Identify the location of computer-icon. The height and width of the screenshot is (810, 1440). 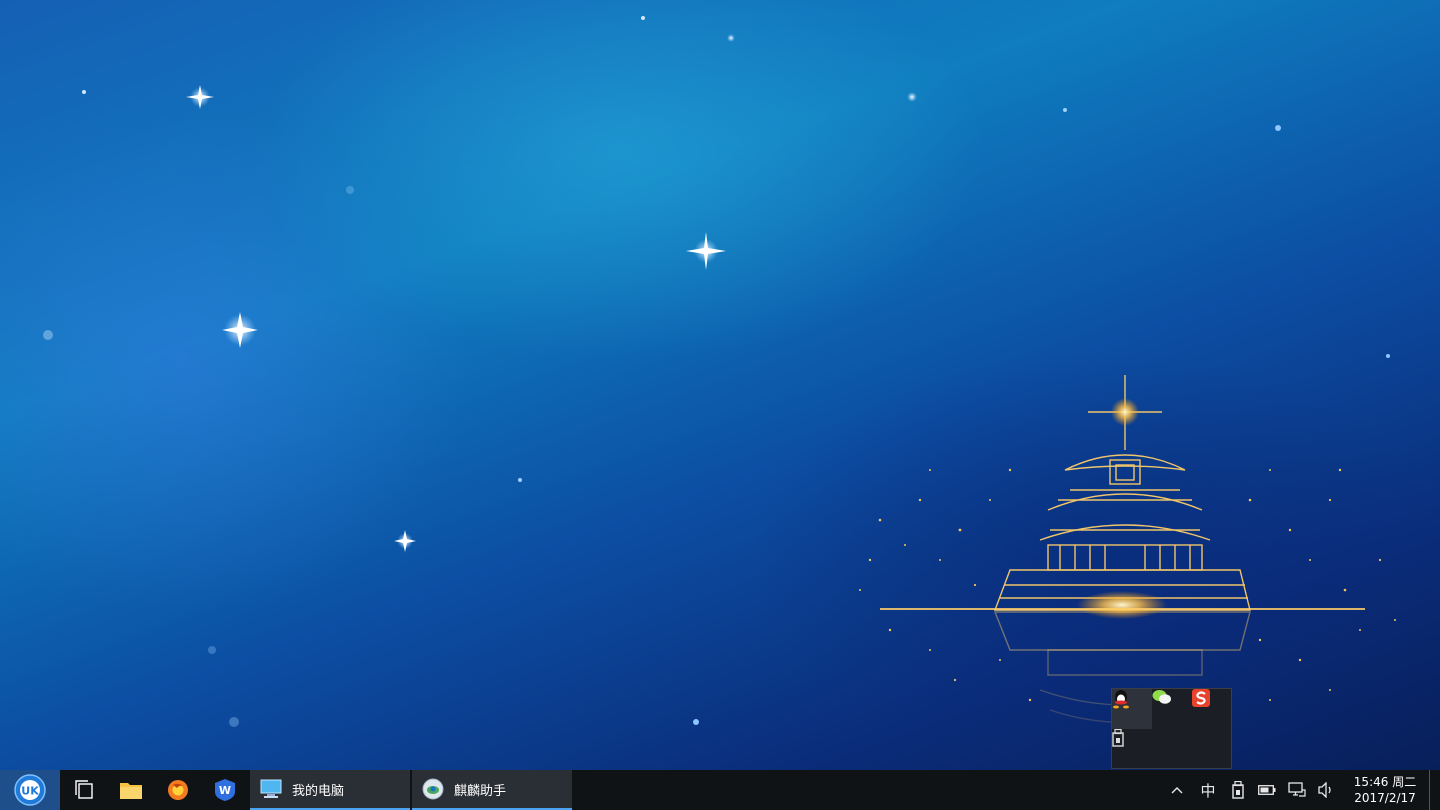
(271, 789).